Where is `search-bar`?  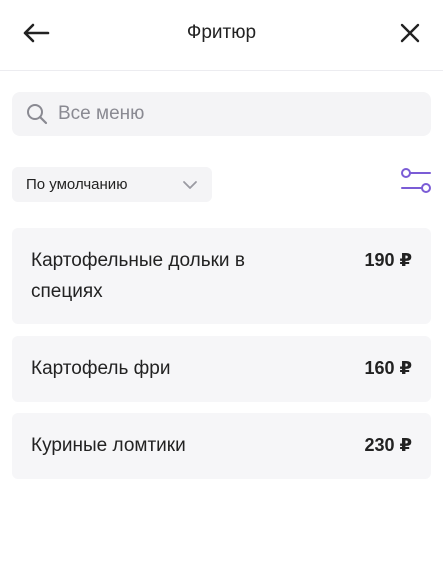
search-bar is located at coordinates (221, 114).